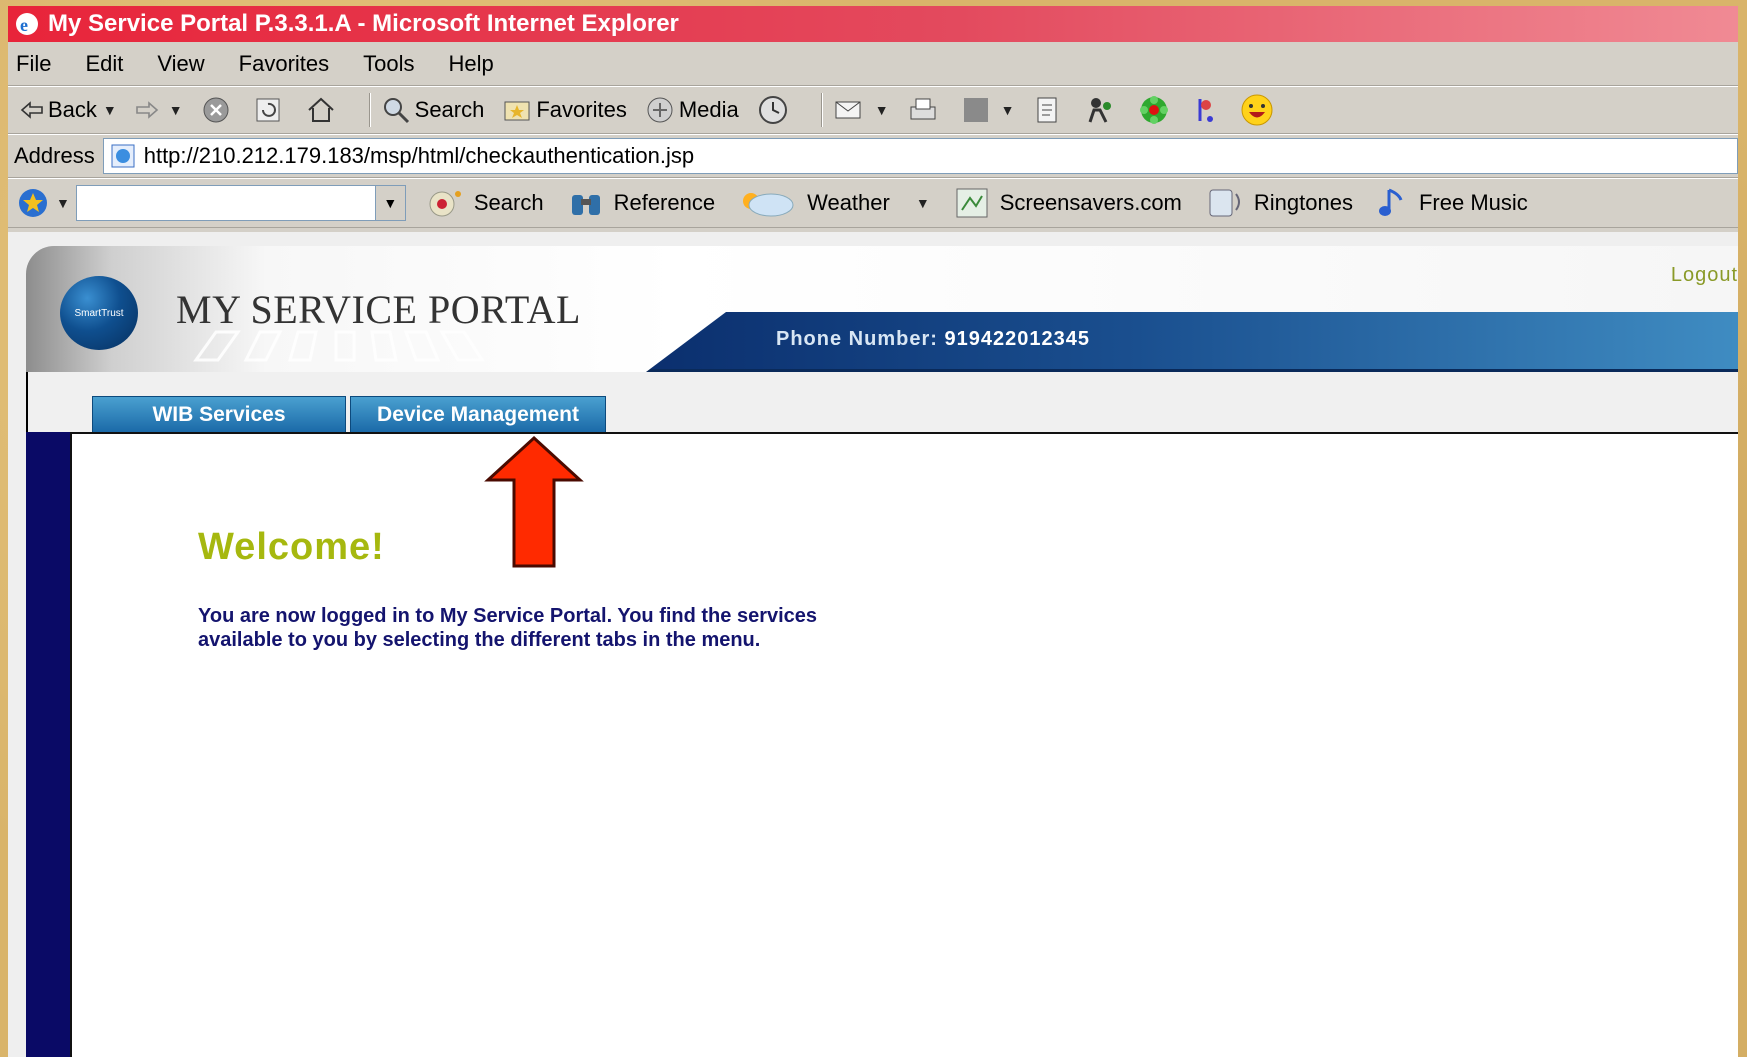 The image size is (1747, 1057). Describe the element at coordinates (33, 64) in the screenshot. I see `menu-file: File` at that location.